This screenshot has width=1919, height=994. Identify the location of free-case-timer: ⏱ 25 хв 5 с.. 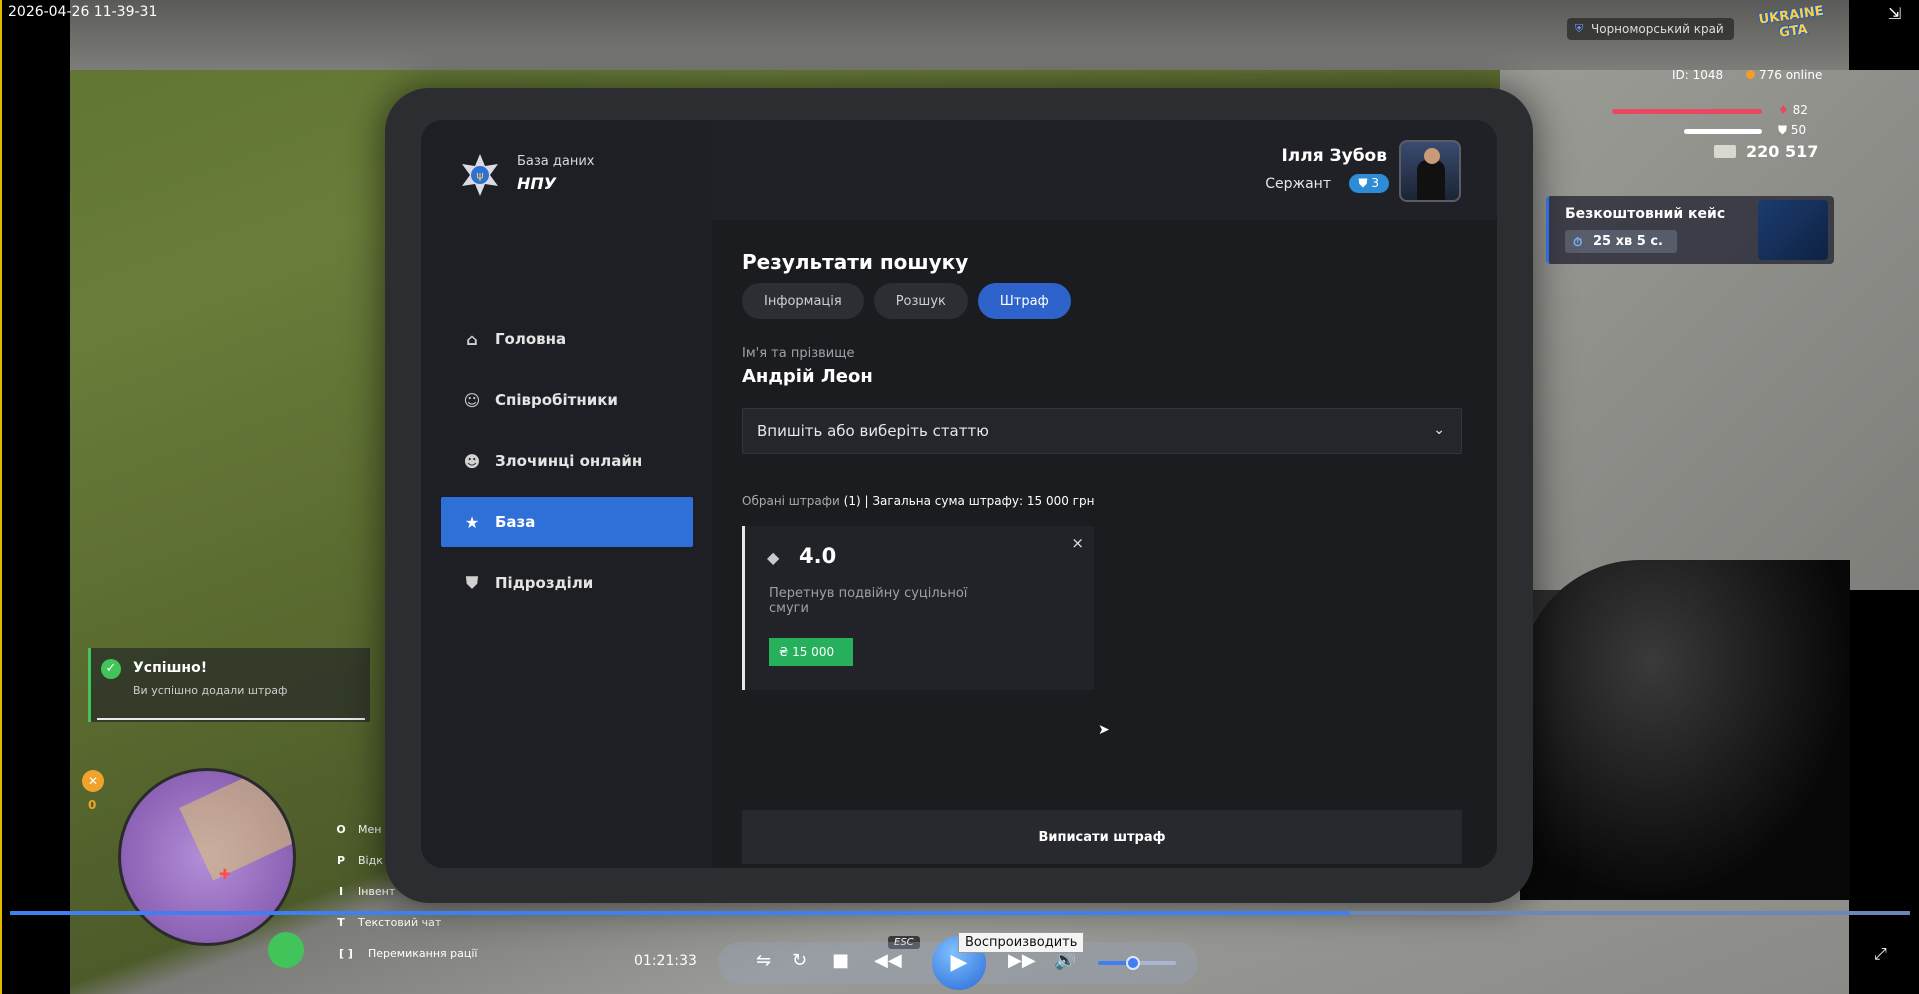
(1621, 241).